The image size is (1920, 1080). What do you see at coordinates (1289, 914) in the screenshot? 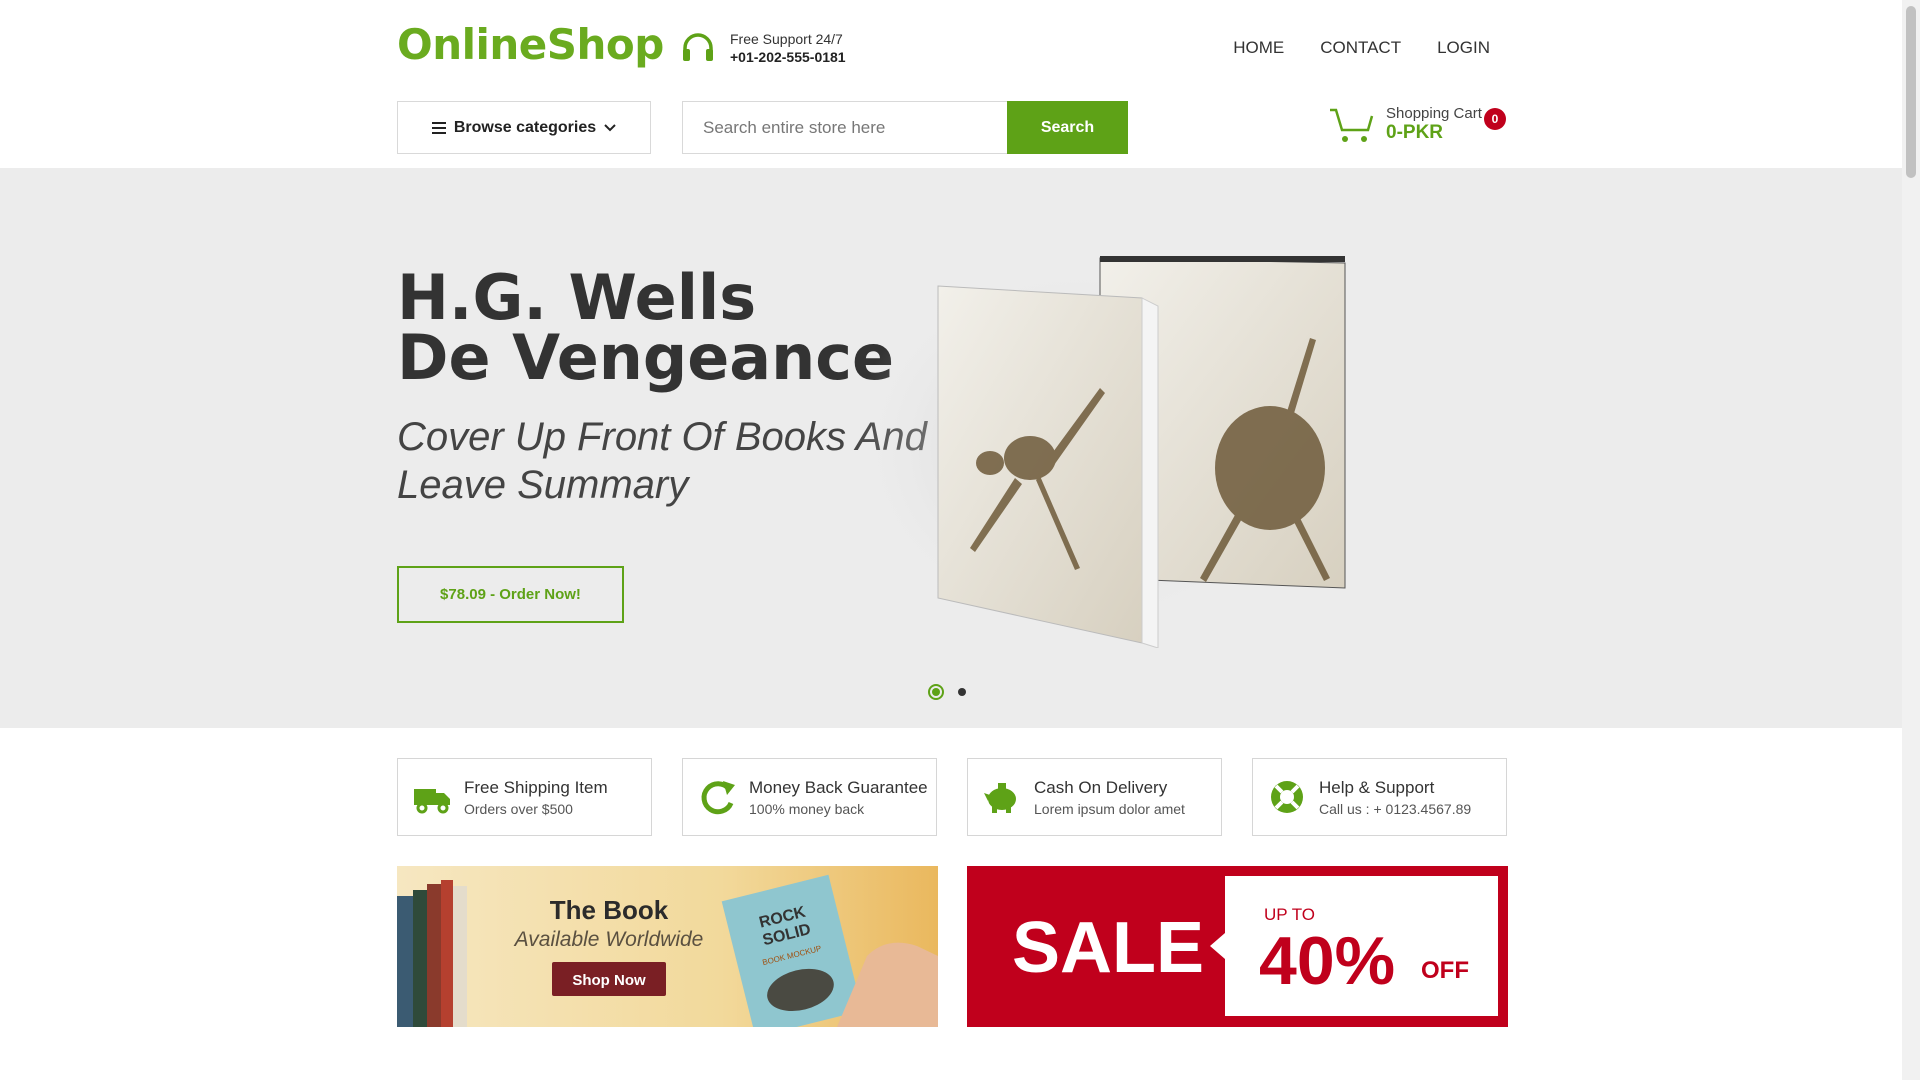
I see `sale-up-to: UP TO` at bounding box center [1289, 914].